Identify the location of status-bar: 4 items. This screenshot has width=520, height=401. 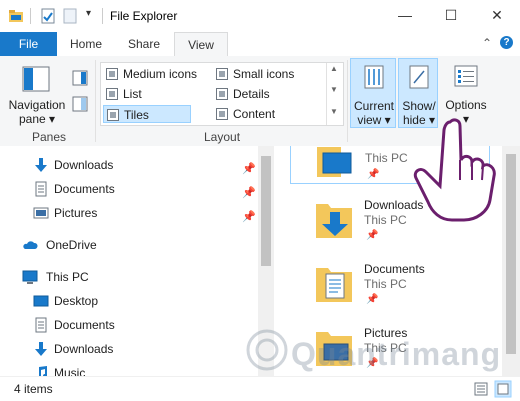
(260, 388).